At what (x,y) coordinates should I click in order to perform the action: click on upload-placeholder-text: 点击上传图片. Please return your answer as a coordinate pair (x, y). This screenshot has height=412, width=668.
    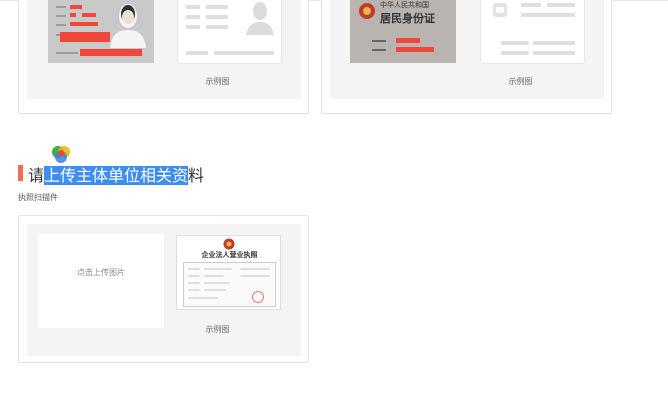
    Looking at the image, I should click on (101, 272).